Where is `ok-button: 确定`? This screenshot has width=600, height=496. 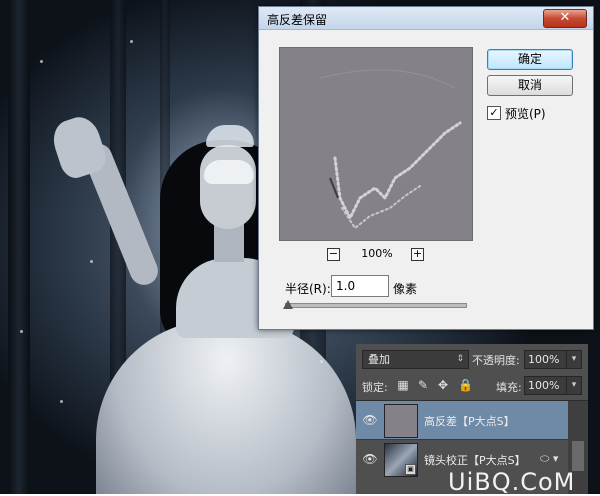
ok-button: 确定 is located at coordinates (530, 59).